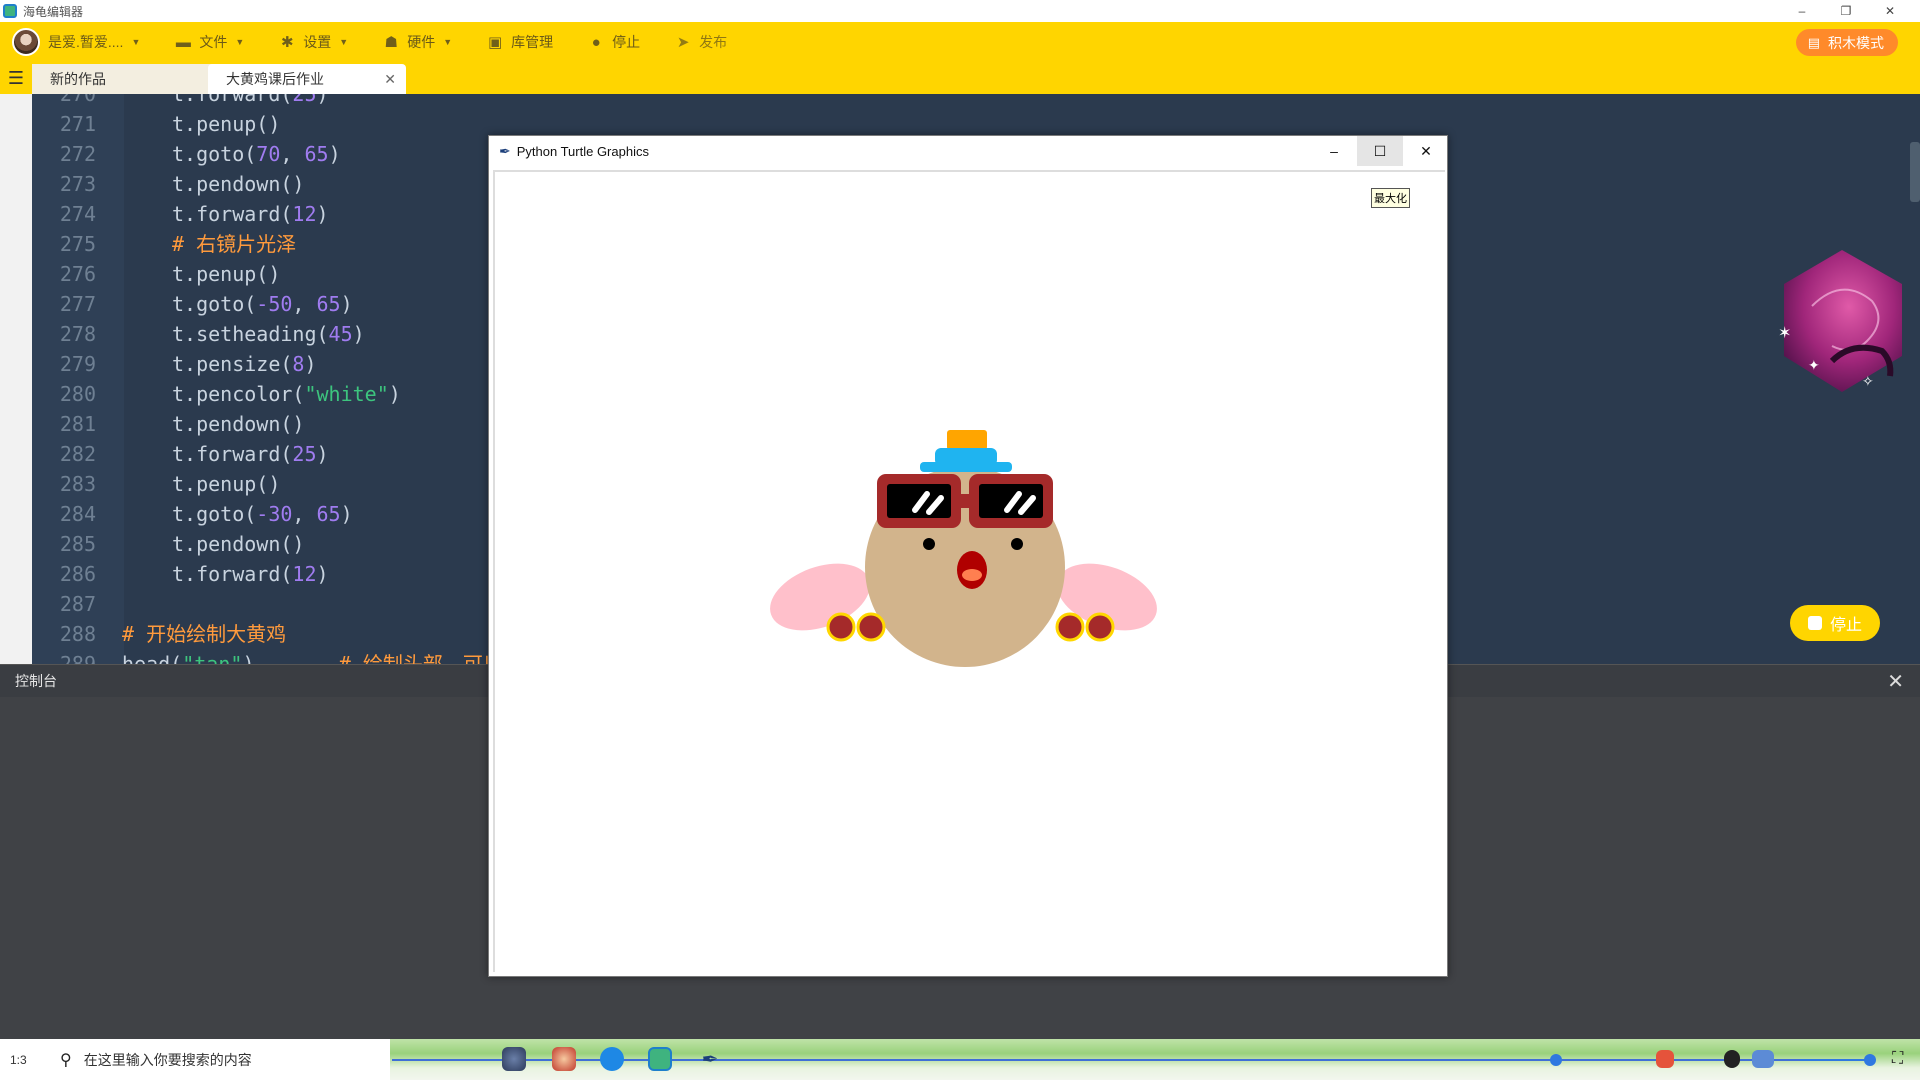 The image size is (1920, 1080). Describe the element at coordinates (313, 42) in the screenshot. I see `settings-menu: ✱ 设置 ▼` at that location.